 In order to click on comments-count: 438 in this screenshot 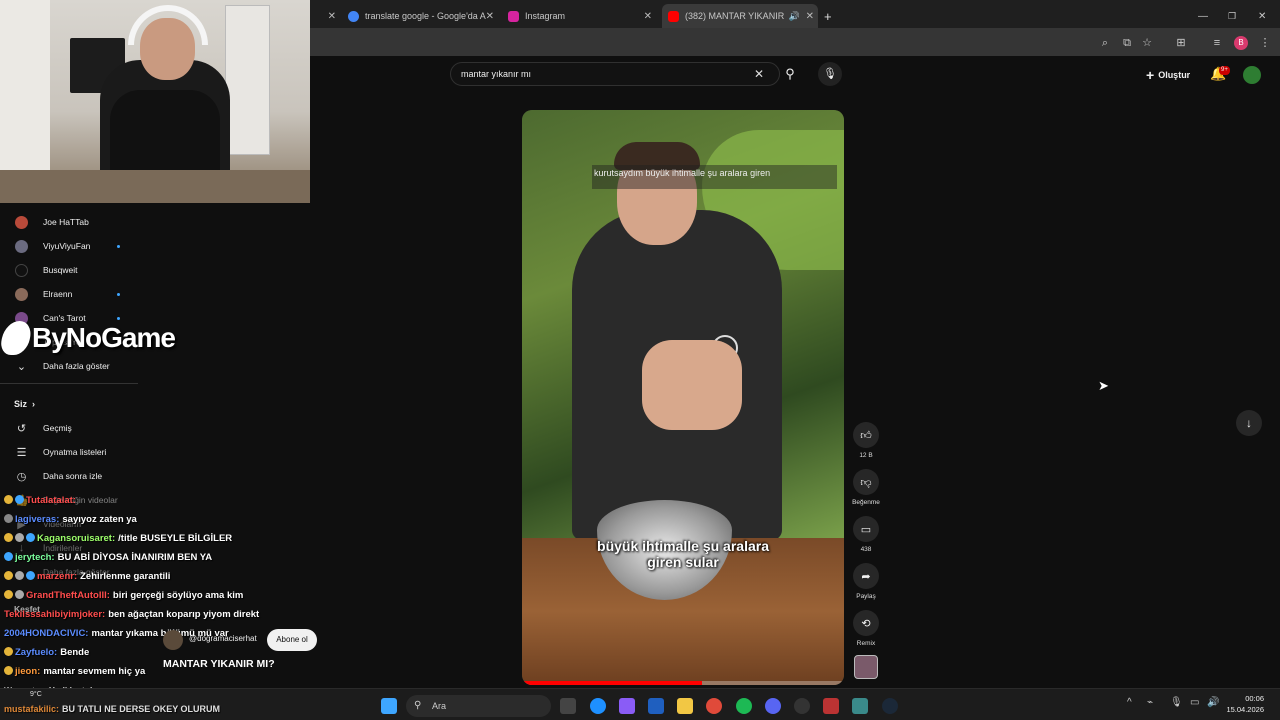, I will do `click(866, 549)`.